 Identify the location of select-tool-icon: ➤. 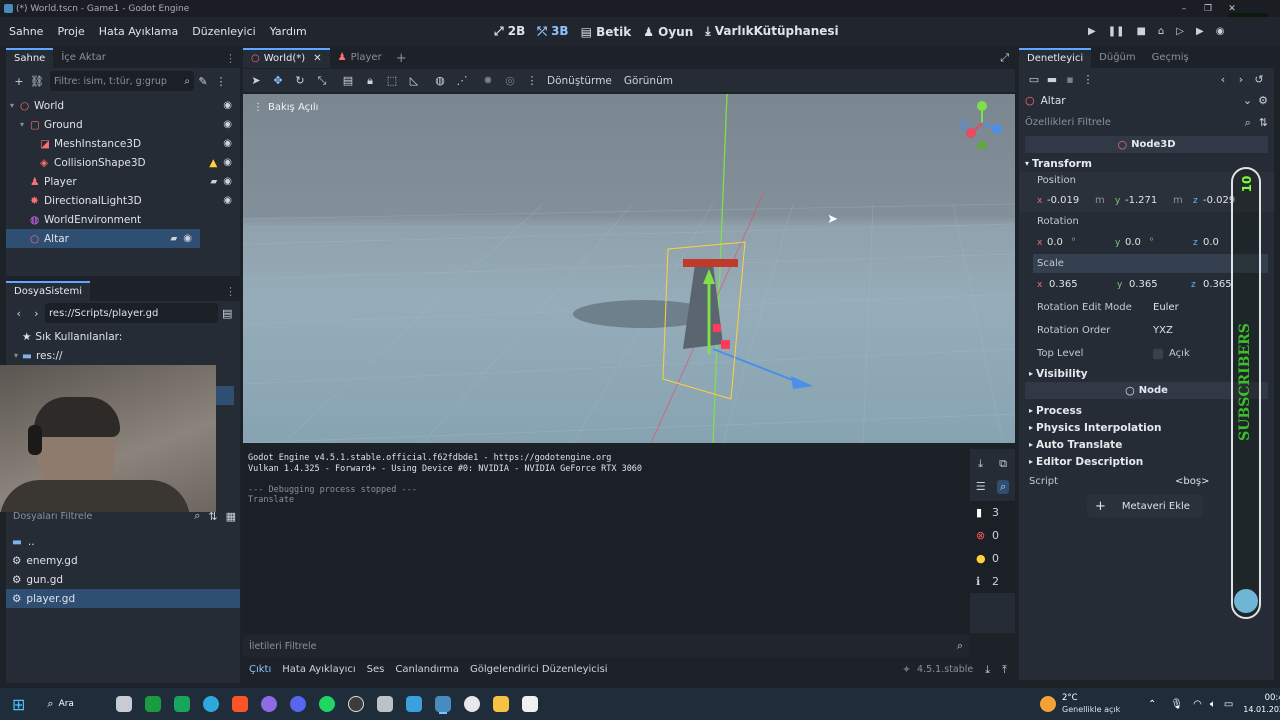
(256, 80).